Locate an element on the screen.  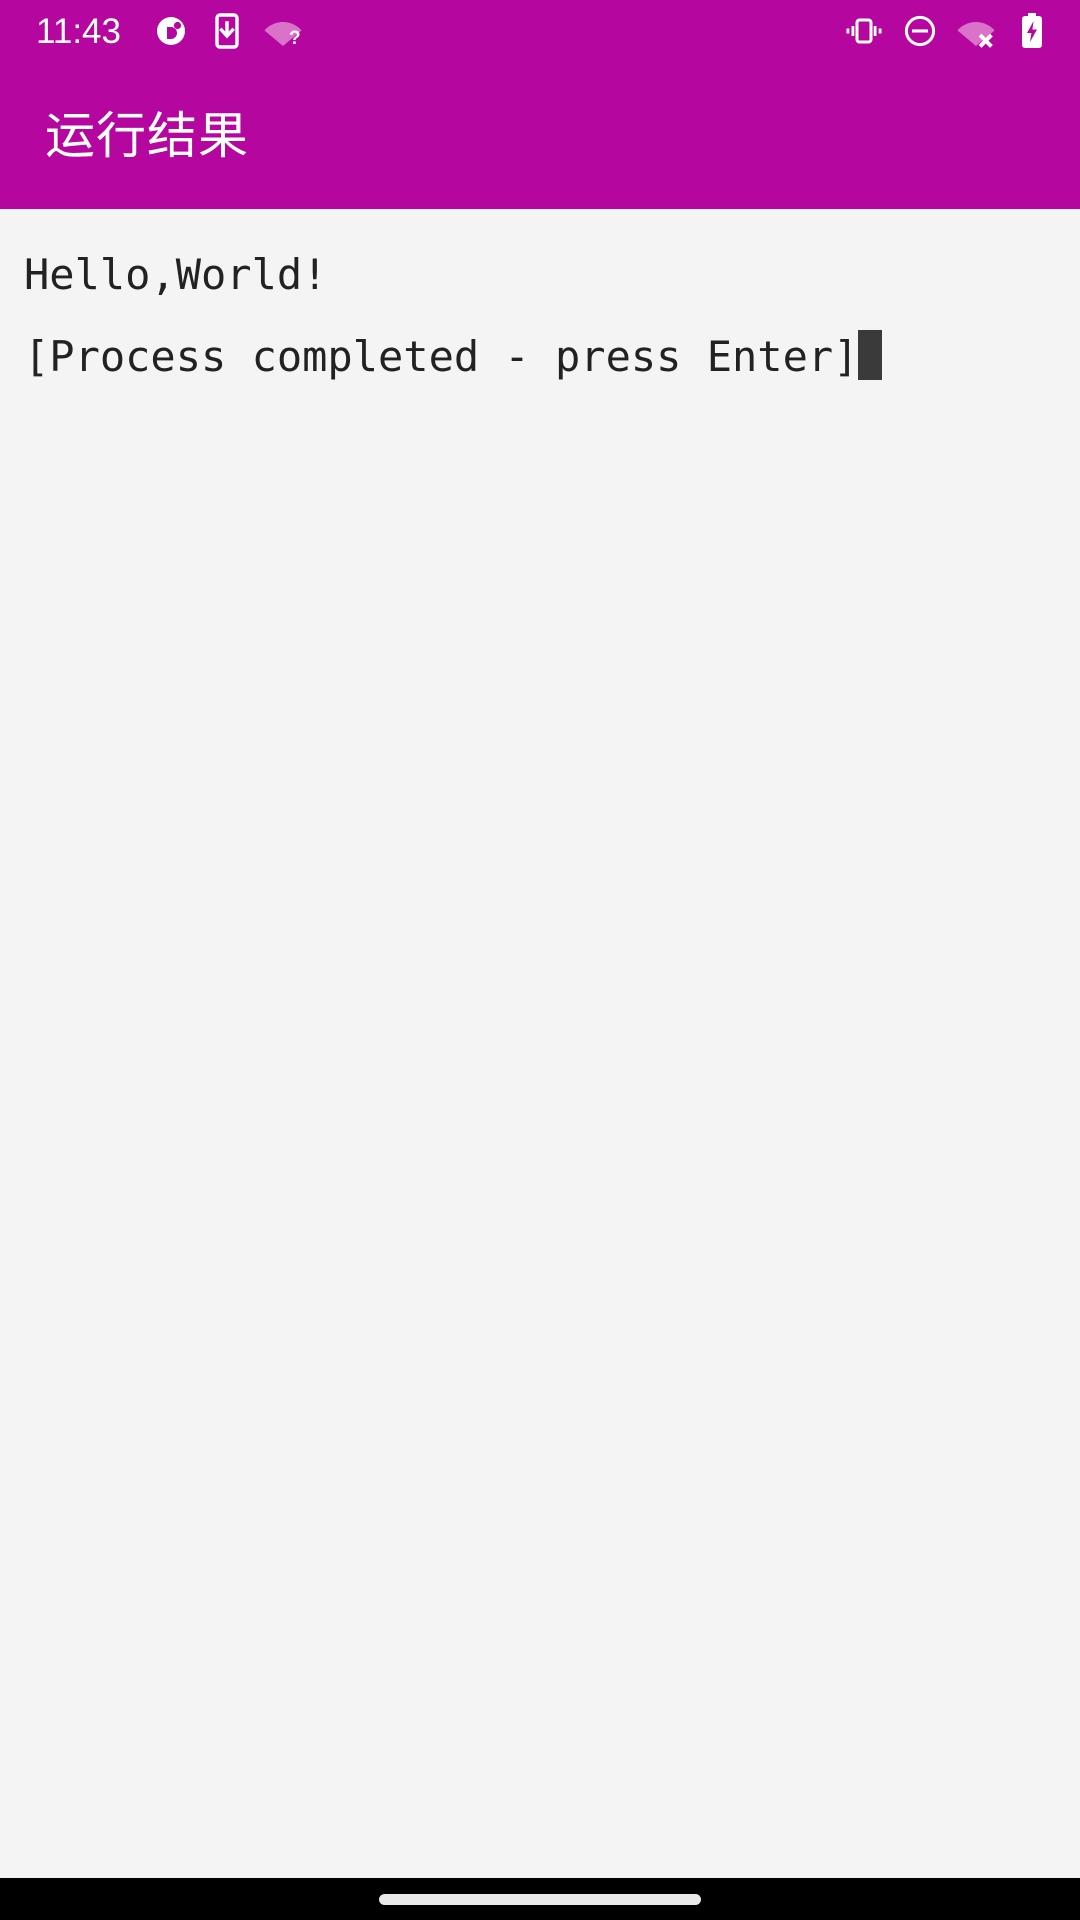
wifi-disconnected-icon is located at coordinates (976, 31).